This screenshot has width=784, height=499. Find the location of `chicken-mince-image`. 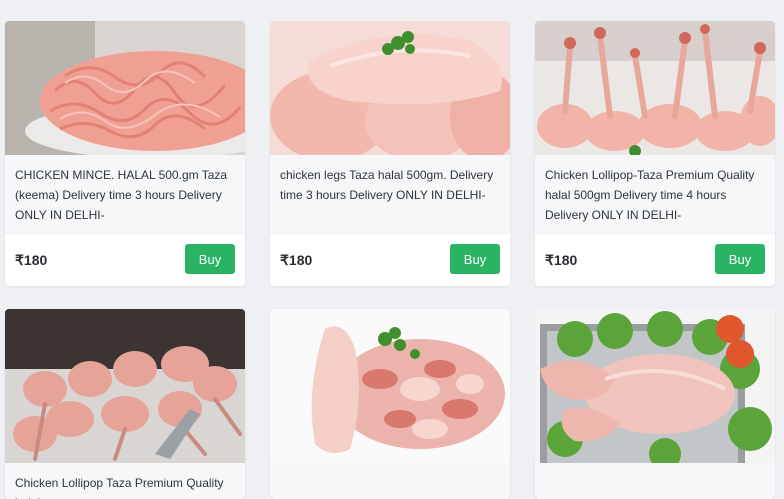

chicken-mince-image is located at coordinates (125, 88).